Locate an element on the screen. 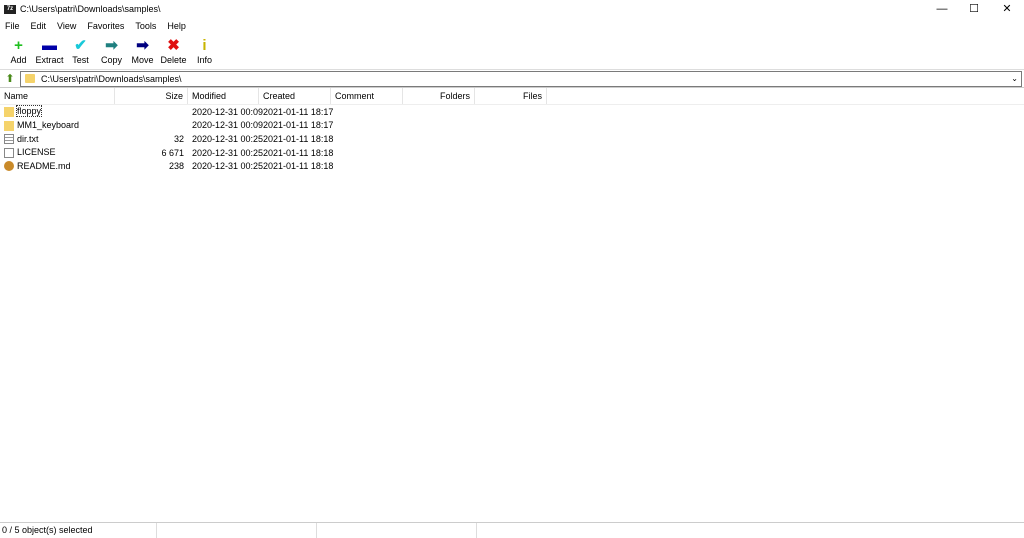 This screenshot has height=538, width=1024. text-icon is located at coordinates (10, 139).